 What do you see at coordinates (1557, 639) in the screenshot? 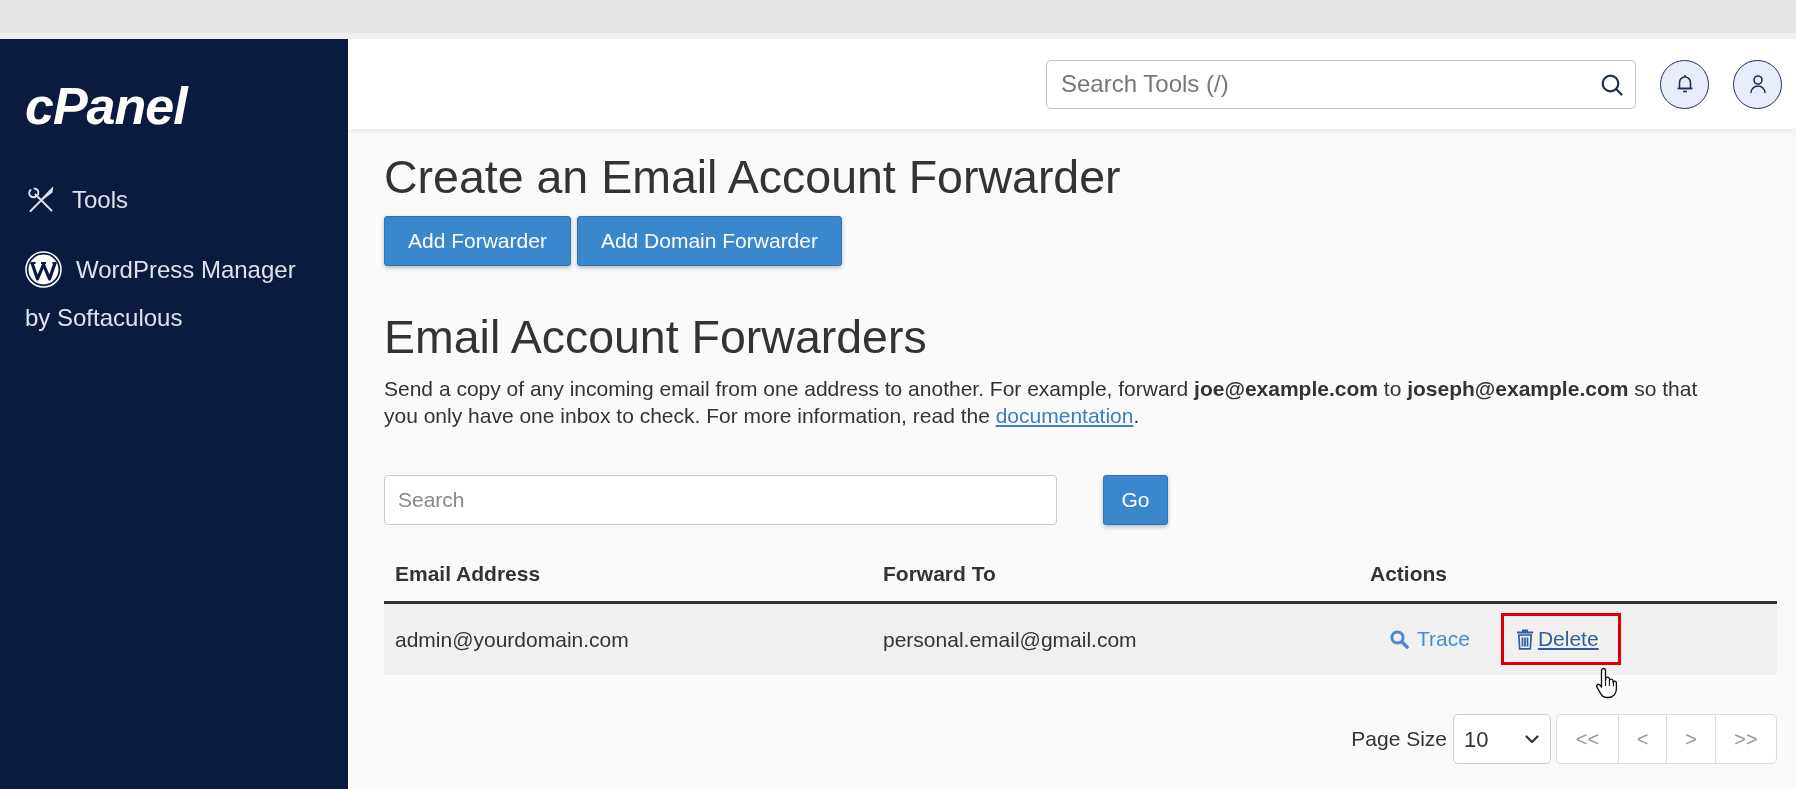
I see `delete-link: Delete` at bounding box center [1557, 639].